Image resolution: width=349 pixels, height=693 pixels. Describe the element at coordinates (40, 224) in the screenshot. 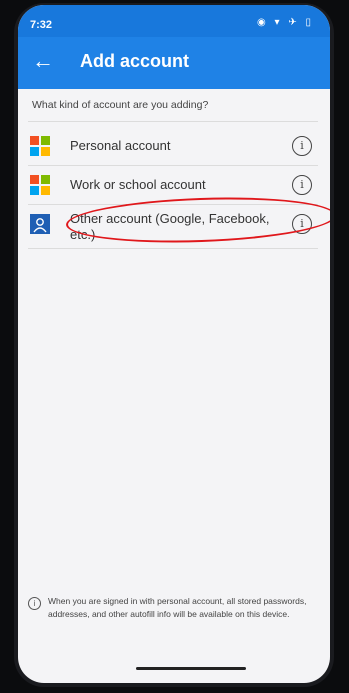

I see `person-icon` at that location.